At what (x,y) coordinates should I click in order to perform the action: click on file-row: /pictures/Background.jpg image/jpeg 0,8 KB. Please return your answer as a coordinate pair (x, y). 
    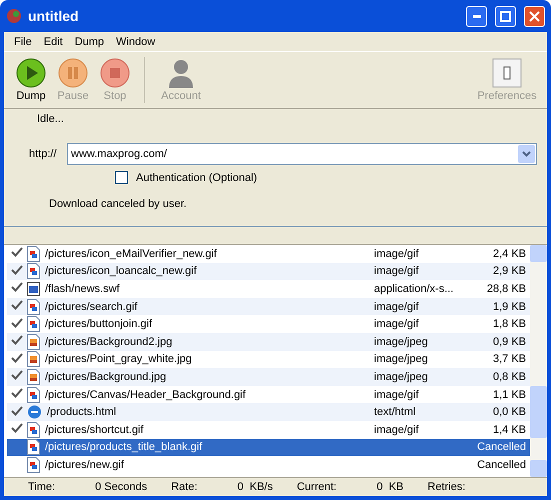
    Looking at the image, I should click on (268, 377).